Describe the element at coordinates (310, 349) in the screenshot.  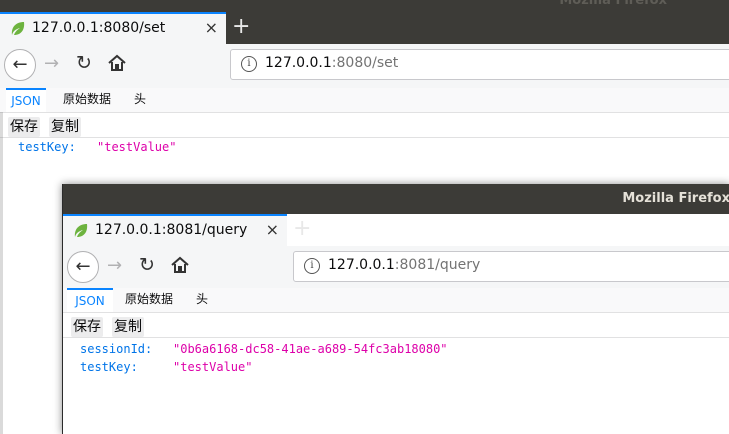
I see `json-value: "0b6a6168-dc58-41ae-a689-54fc3ab18080"` at that location.